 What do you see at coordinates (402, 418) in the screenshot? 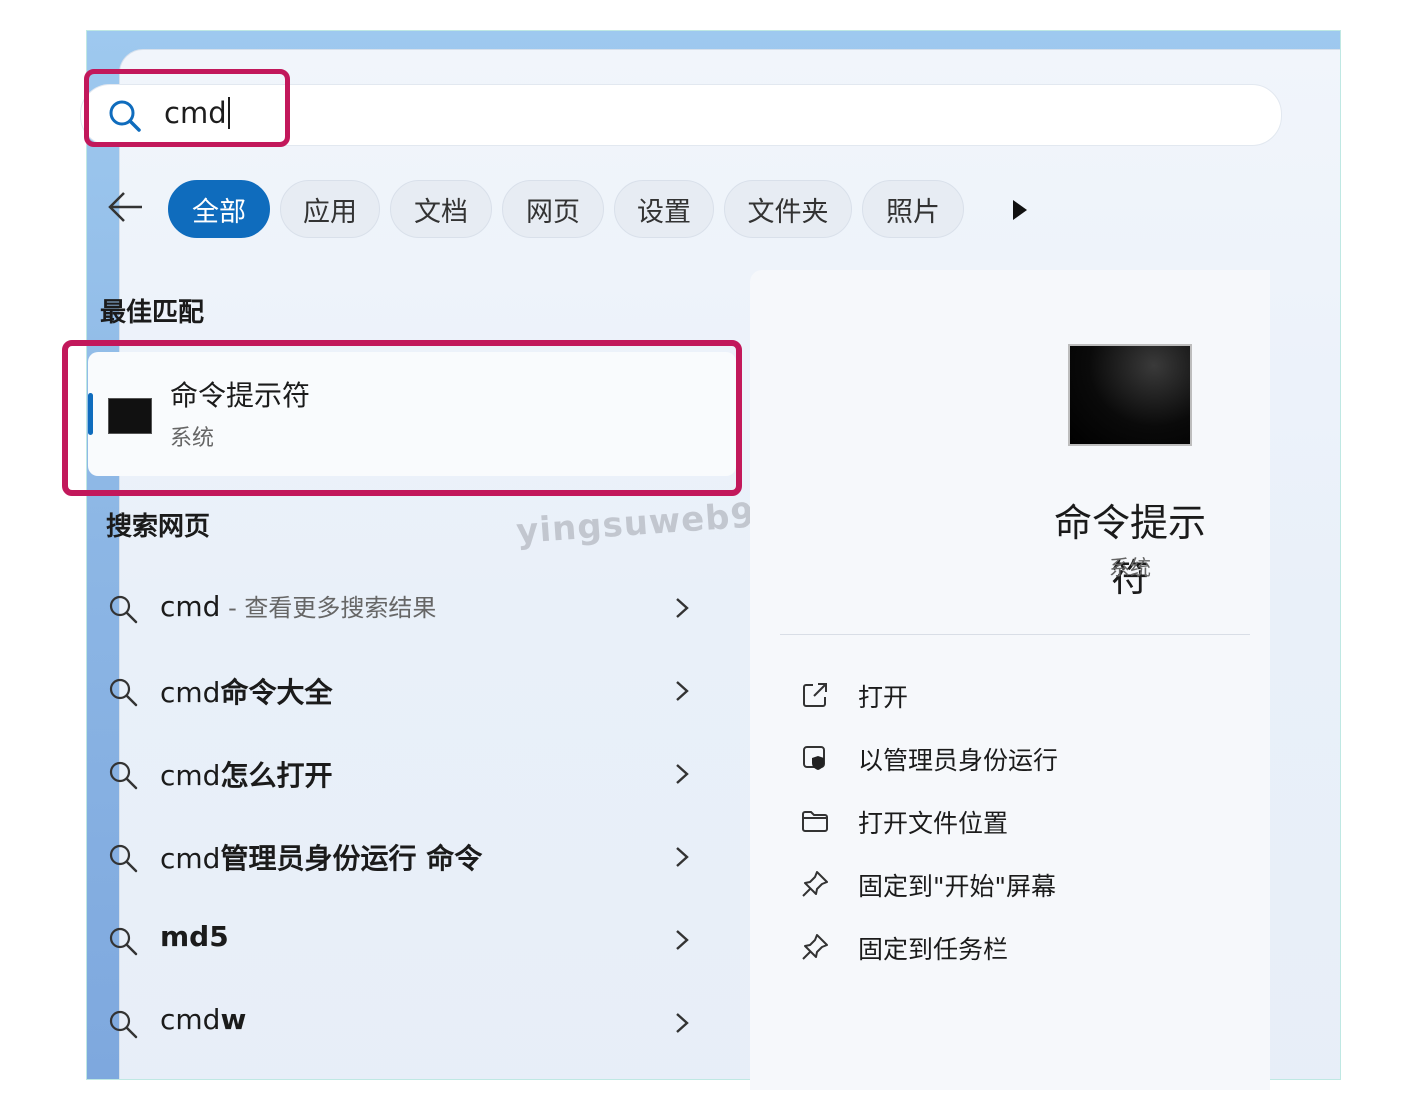
I see `highlight-box-best-match` at bounding box center [402, 418].